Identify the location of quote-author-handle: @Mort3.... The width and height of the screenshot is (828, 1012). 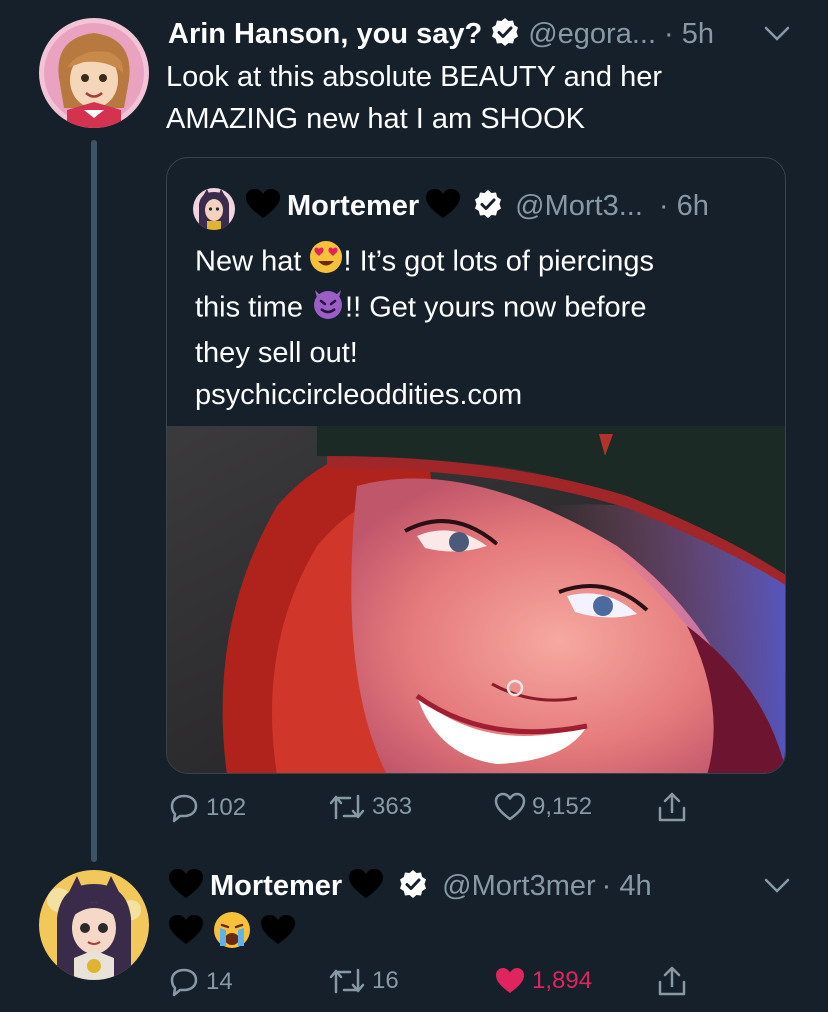
(579, 206).